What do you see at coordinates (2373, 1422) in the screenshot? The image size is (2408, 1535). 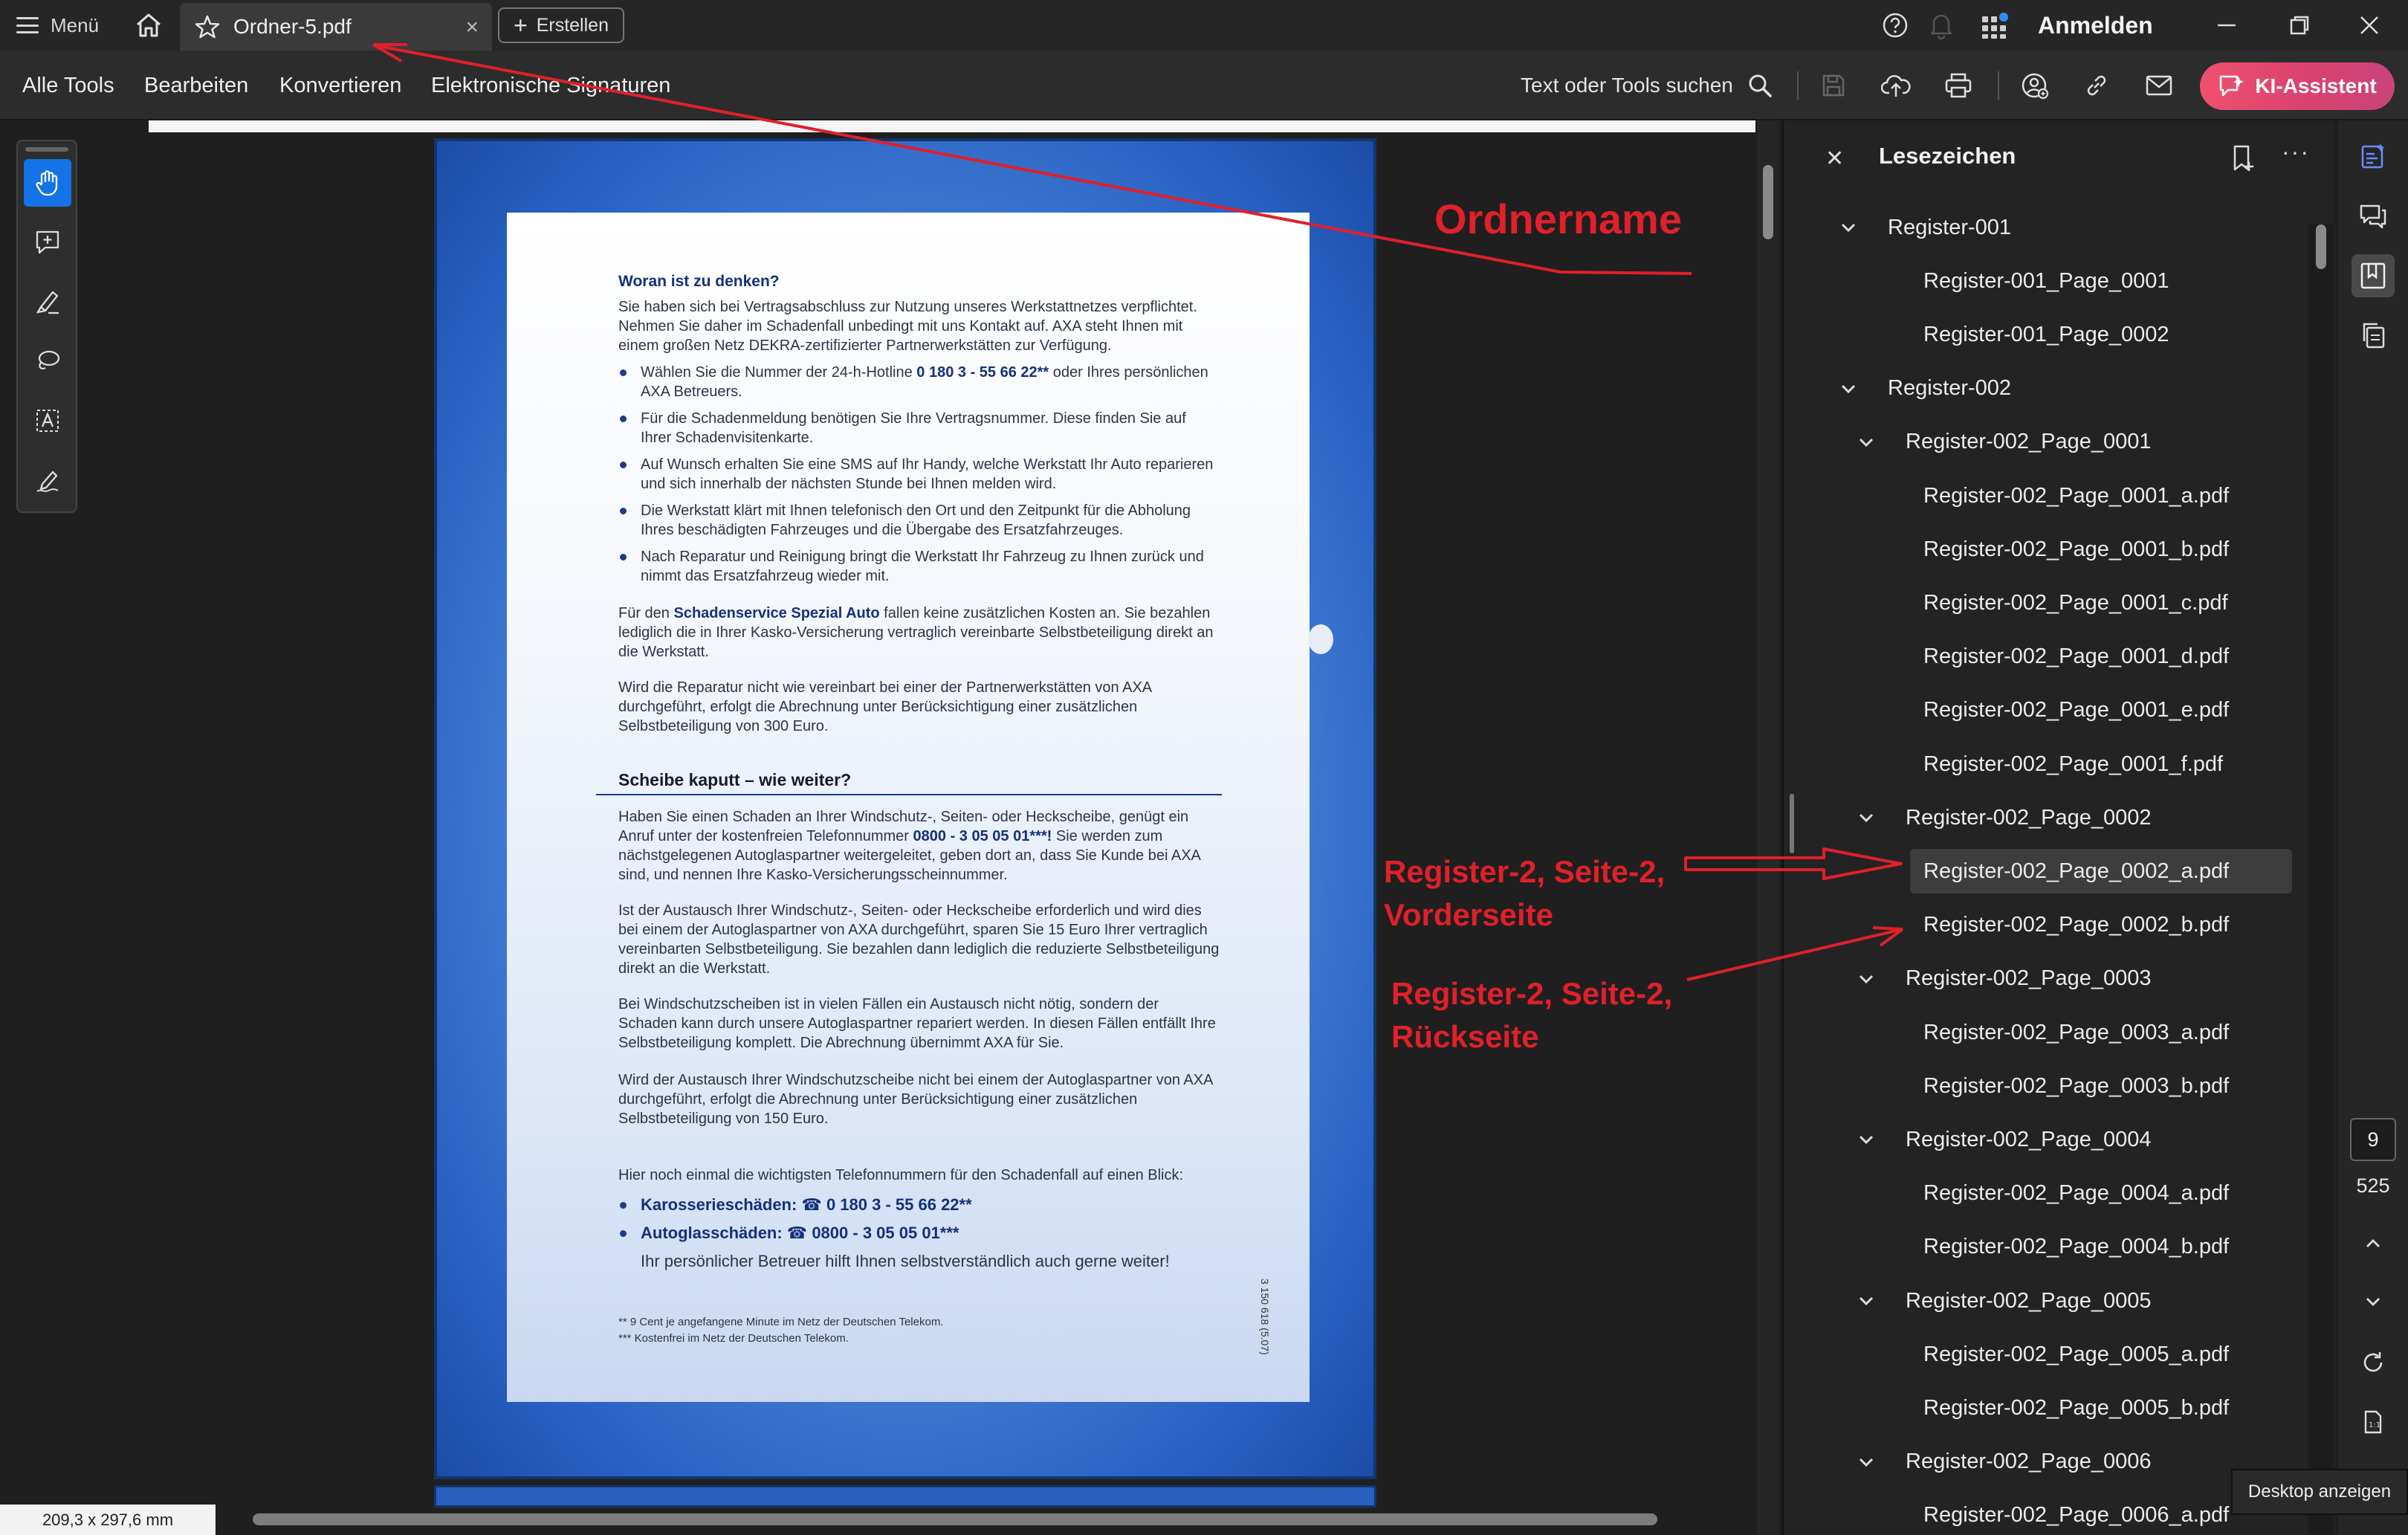 I see `fit-page-button: 1:1` at bounding box center [2373, 1422].